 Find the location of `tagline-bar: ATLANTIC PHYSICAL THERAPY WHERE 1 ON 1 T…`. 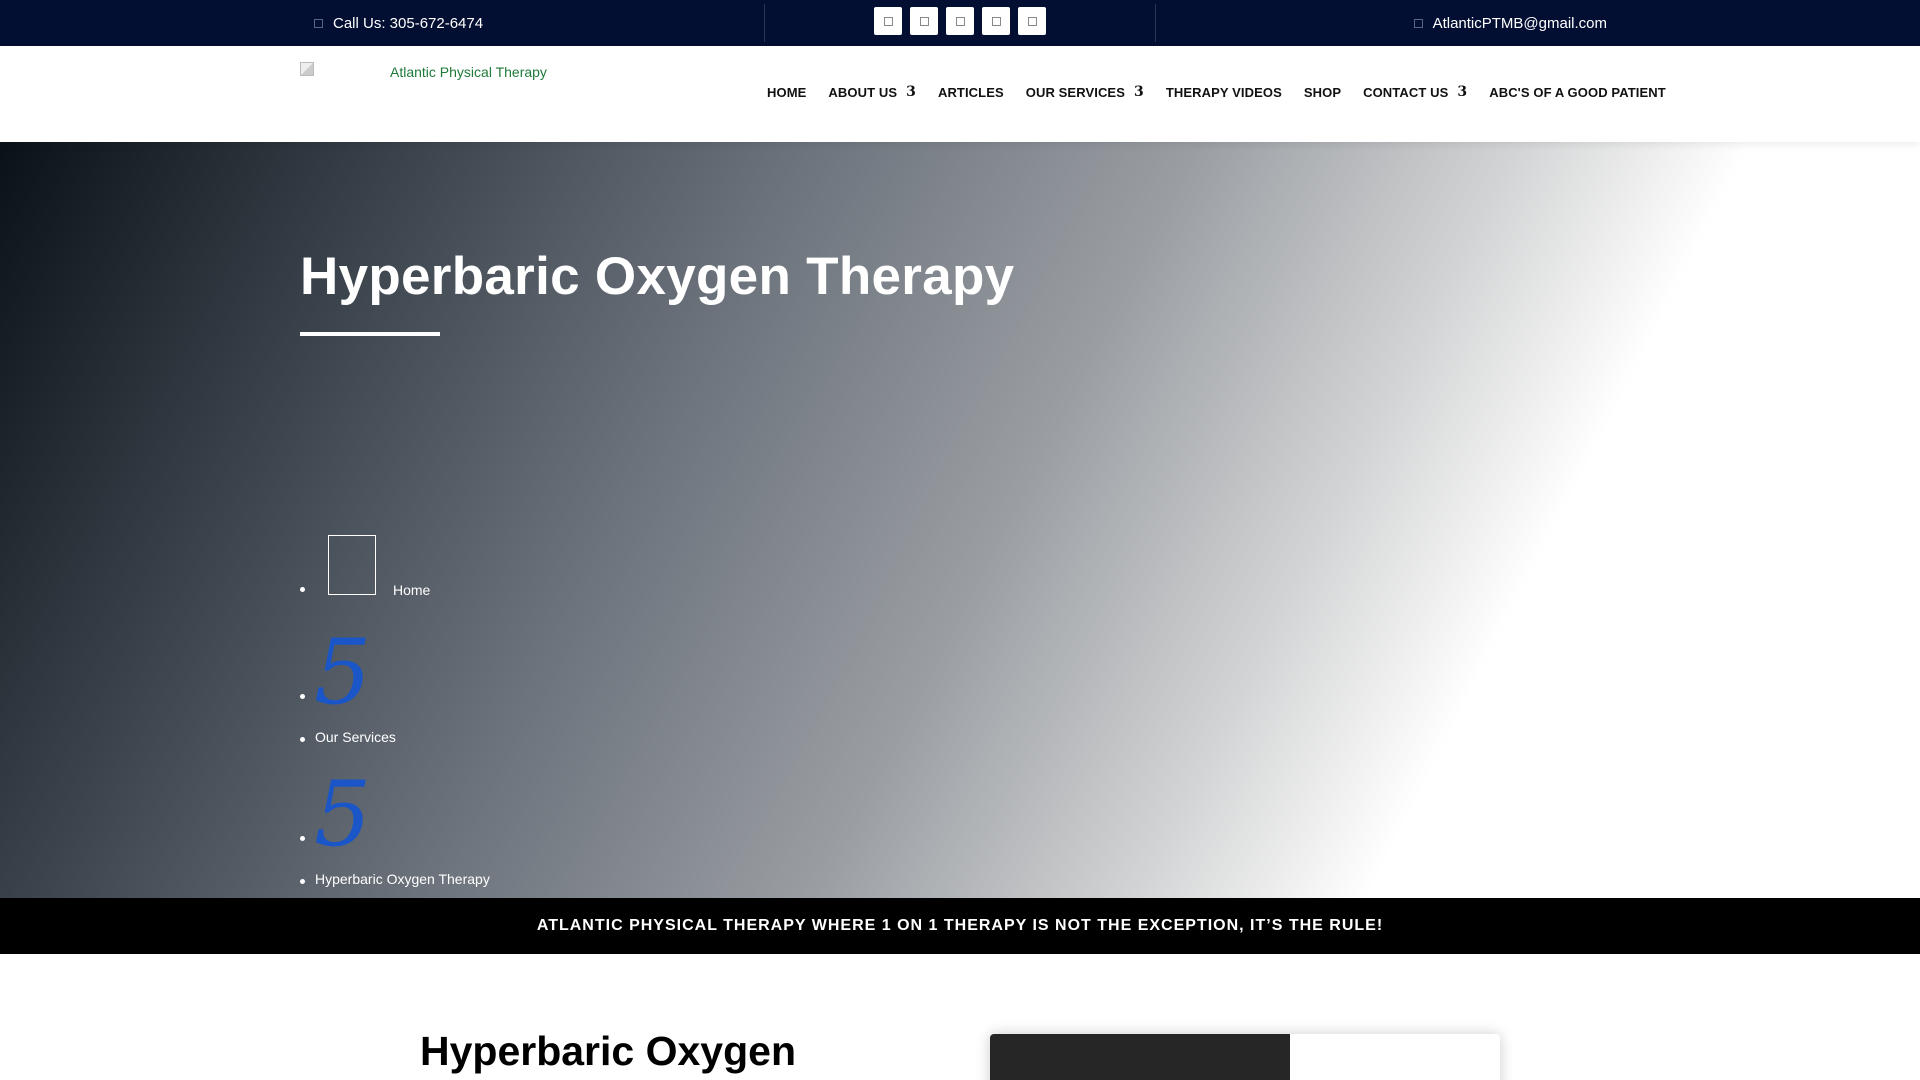

tagline-bar: ATLANTIC PHYSICAL THERAPY WHERE 1 ON 1 T… is located at coordinates (960, 926).